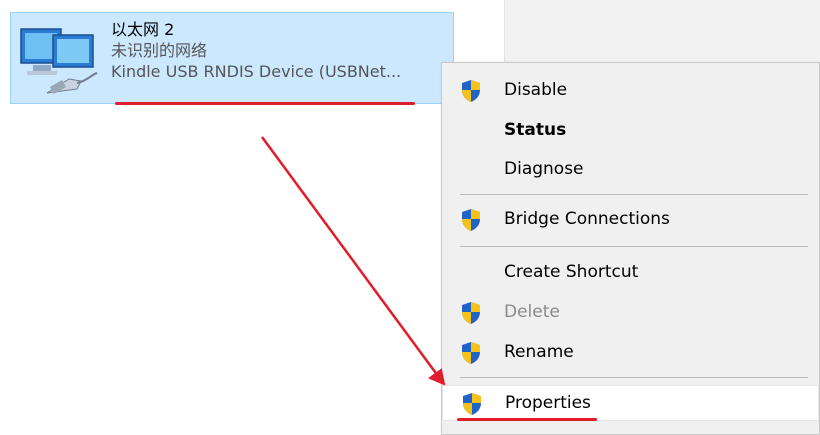 This screenshot has width=820, height=435. Describe the element at coordinates (630, 170) in the screenshot. I see `menu-item-diagnose: Diagnose` at that location.